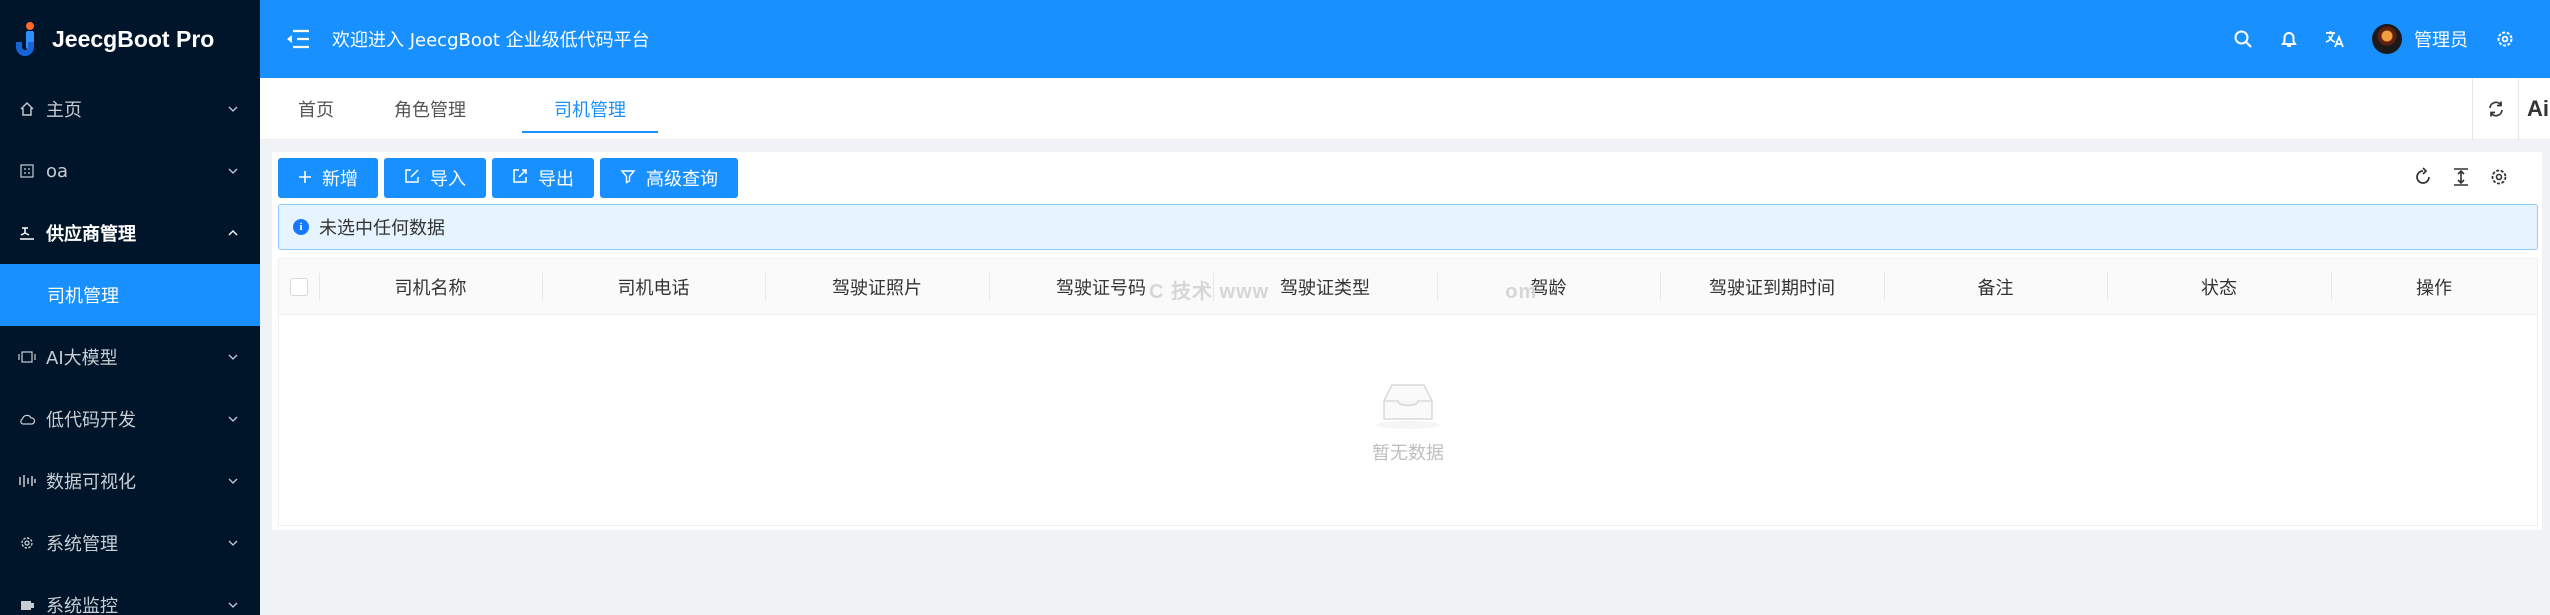  Describe the element at coordinates (82, 544) in the screenshot. I see `sidebar-item-label: 系统管理` at that location.